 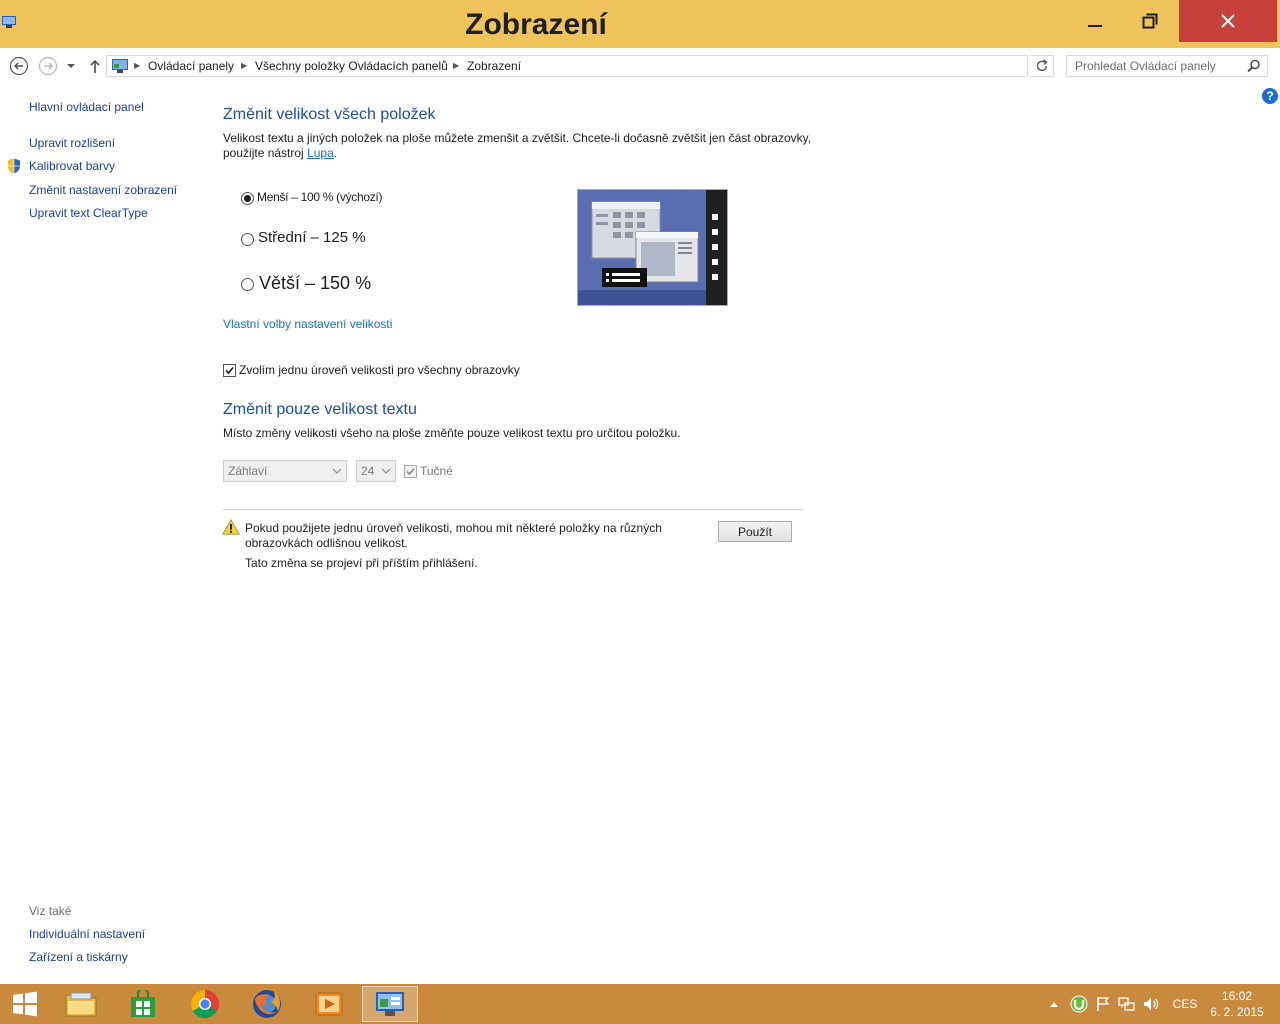 What do you see at coordinates (78, 957) in the screenshot?
I see `sidebar-devices-printers: Zařízení a tiskárny` at bounding box center [78, 957].